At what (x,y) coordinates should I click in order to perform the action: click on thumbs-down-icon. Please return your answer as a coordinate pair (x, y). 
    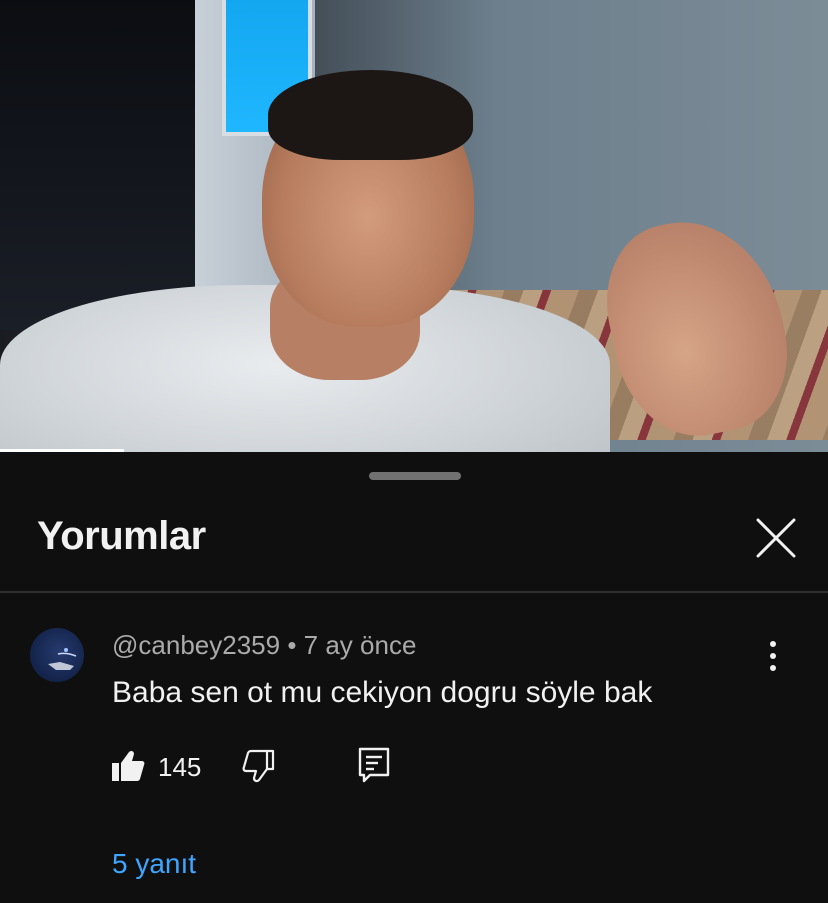
    Looking at the image, I should click on (258, 766).